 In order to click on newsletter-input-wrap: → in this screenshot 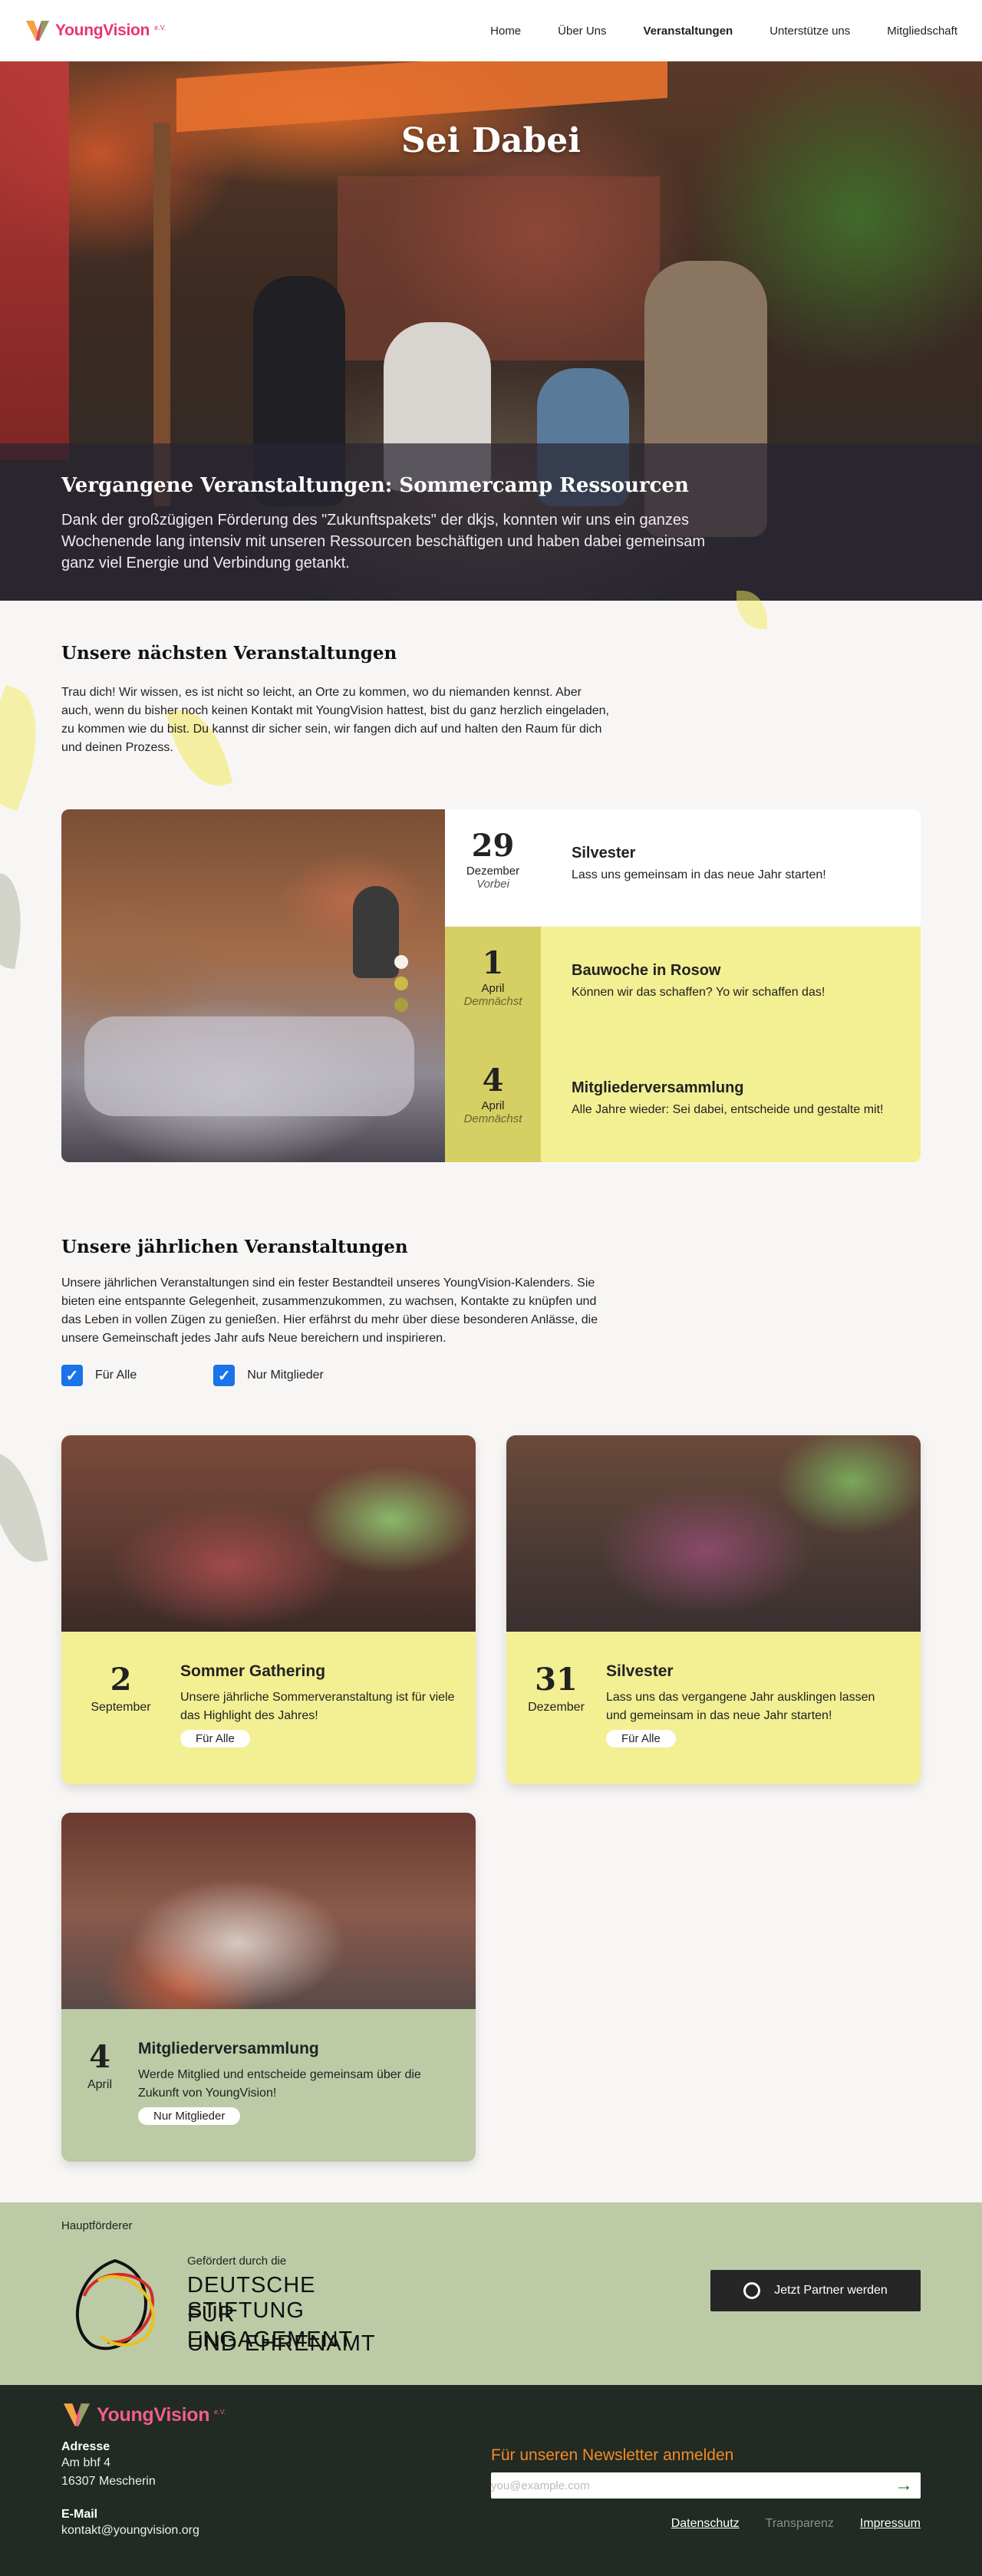, I will do `click(706, 2485)`.